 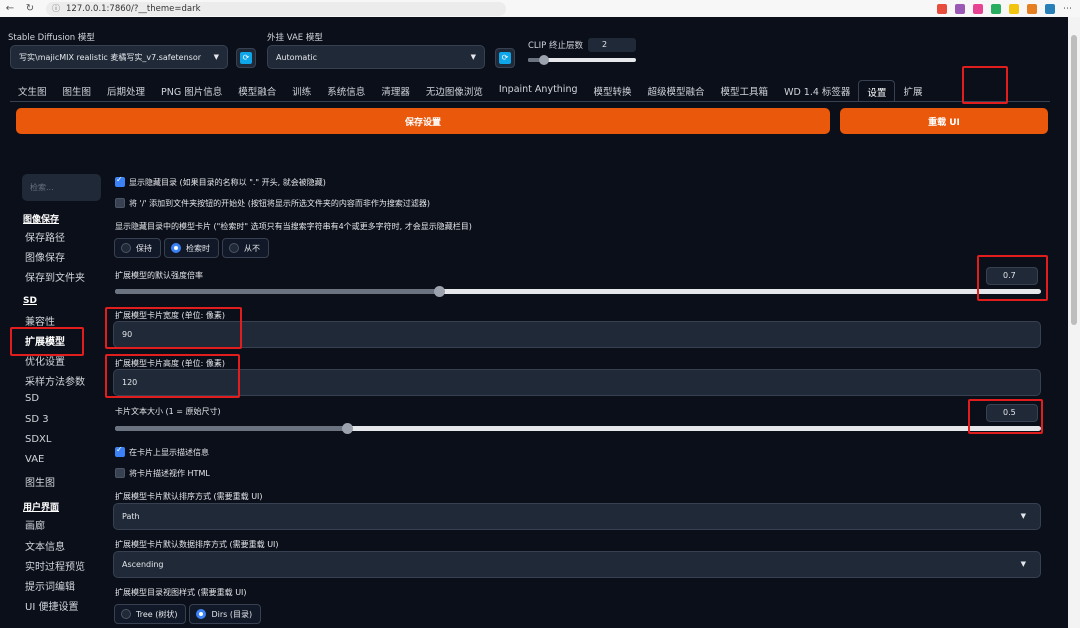 What do you see at coordinates (423, 121) in the screenshot?
I see `save-settings-button: 保存设置` at bounding box center [423, 121].